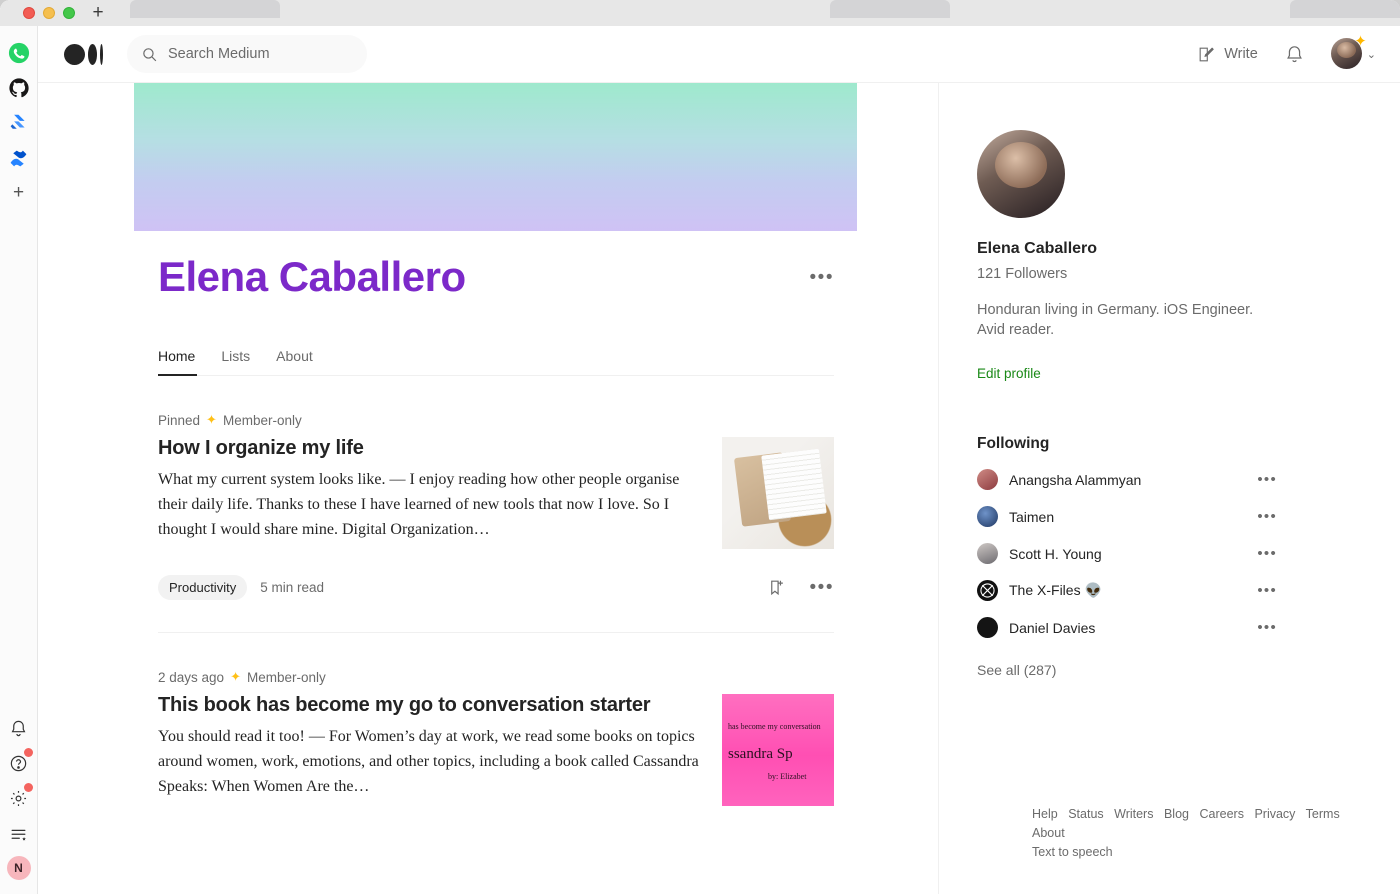  I want to click on article-meta: 2 days ago ✦ Member-only, so click(496, 677).